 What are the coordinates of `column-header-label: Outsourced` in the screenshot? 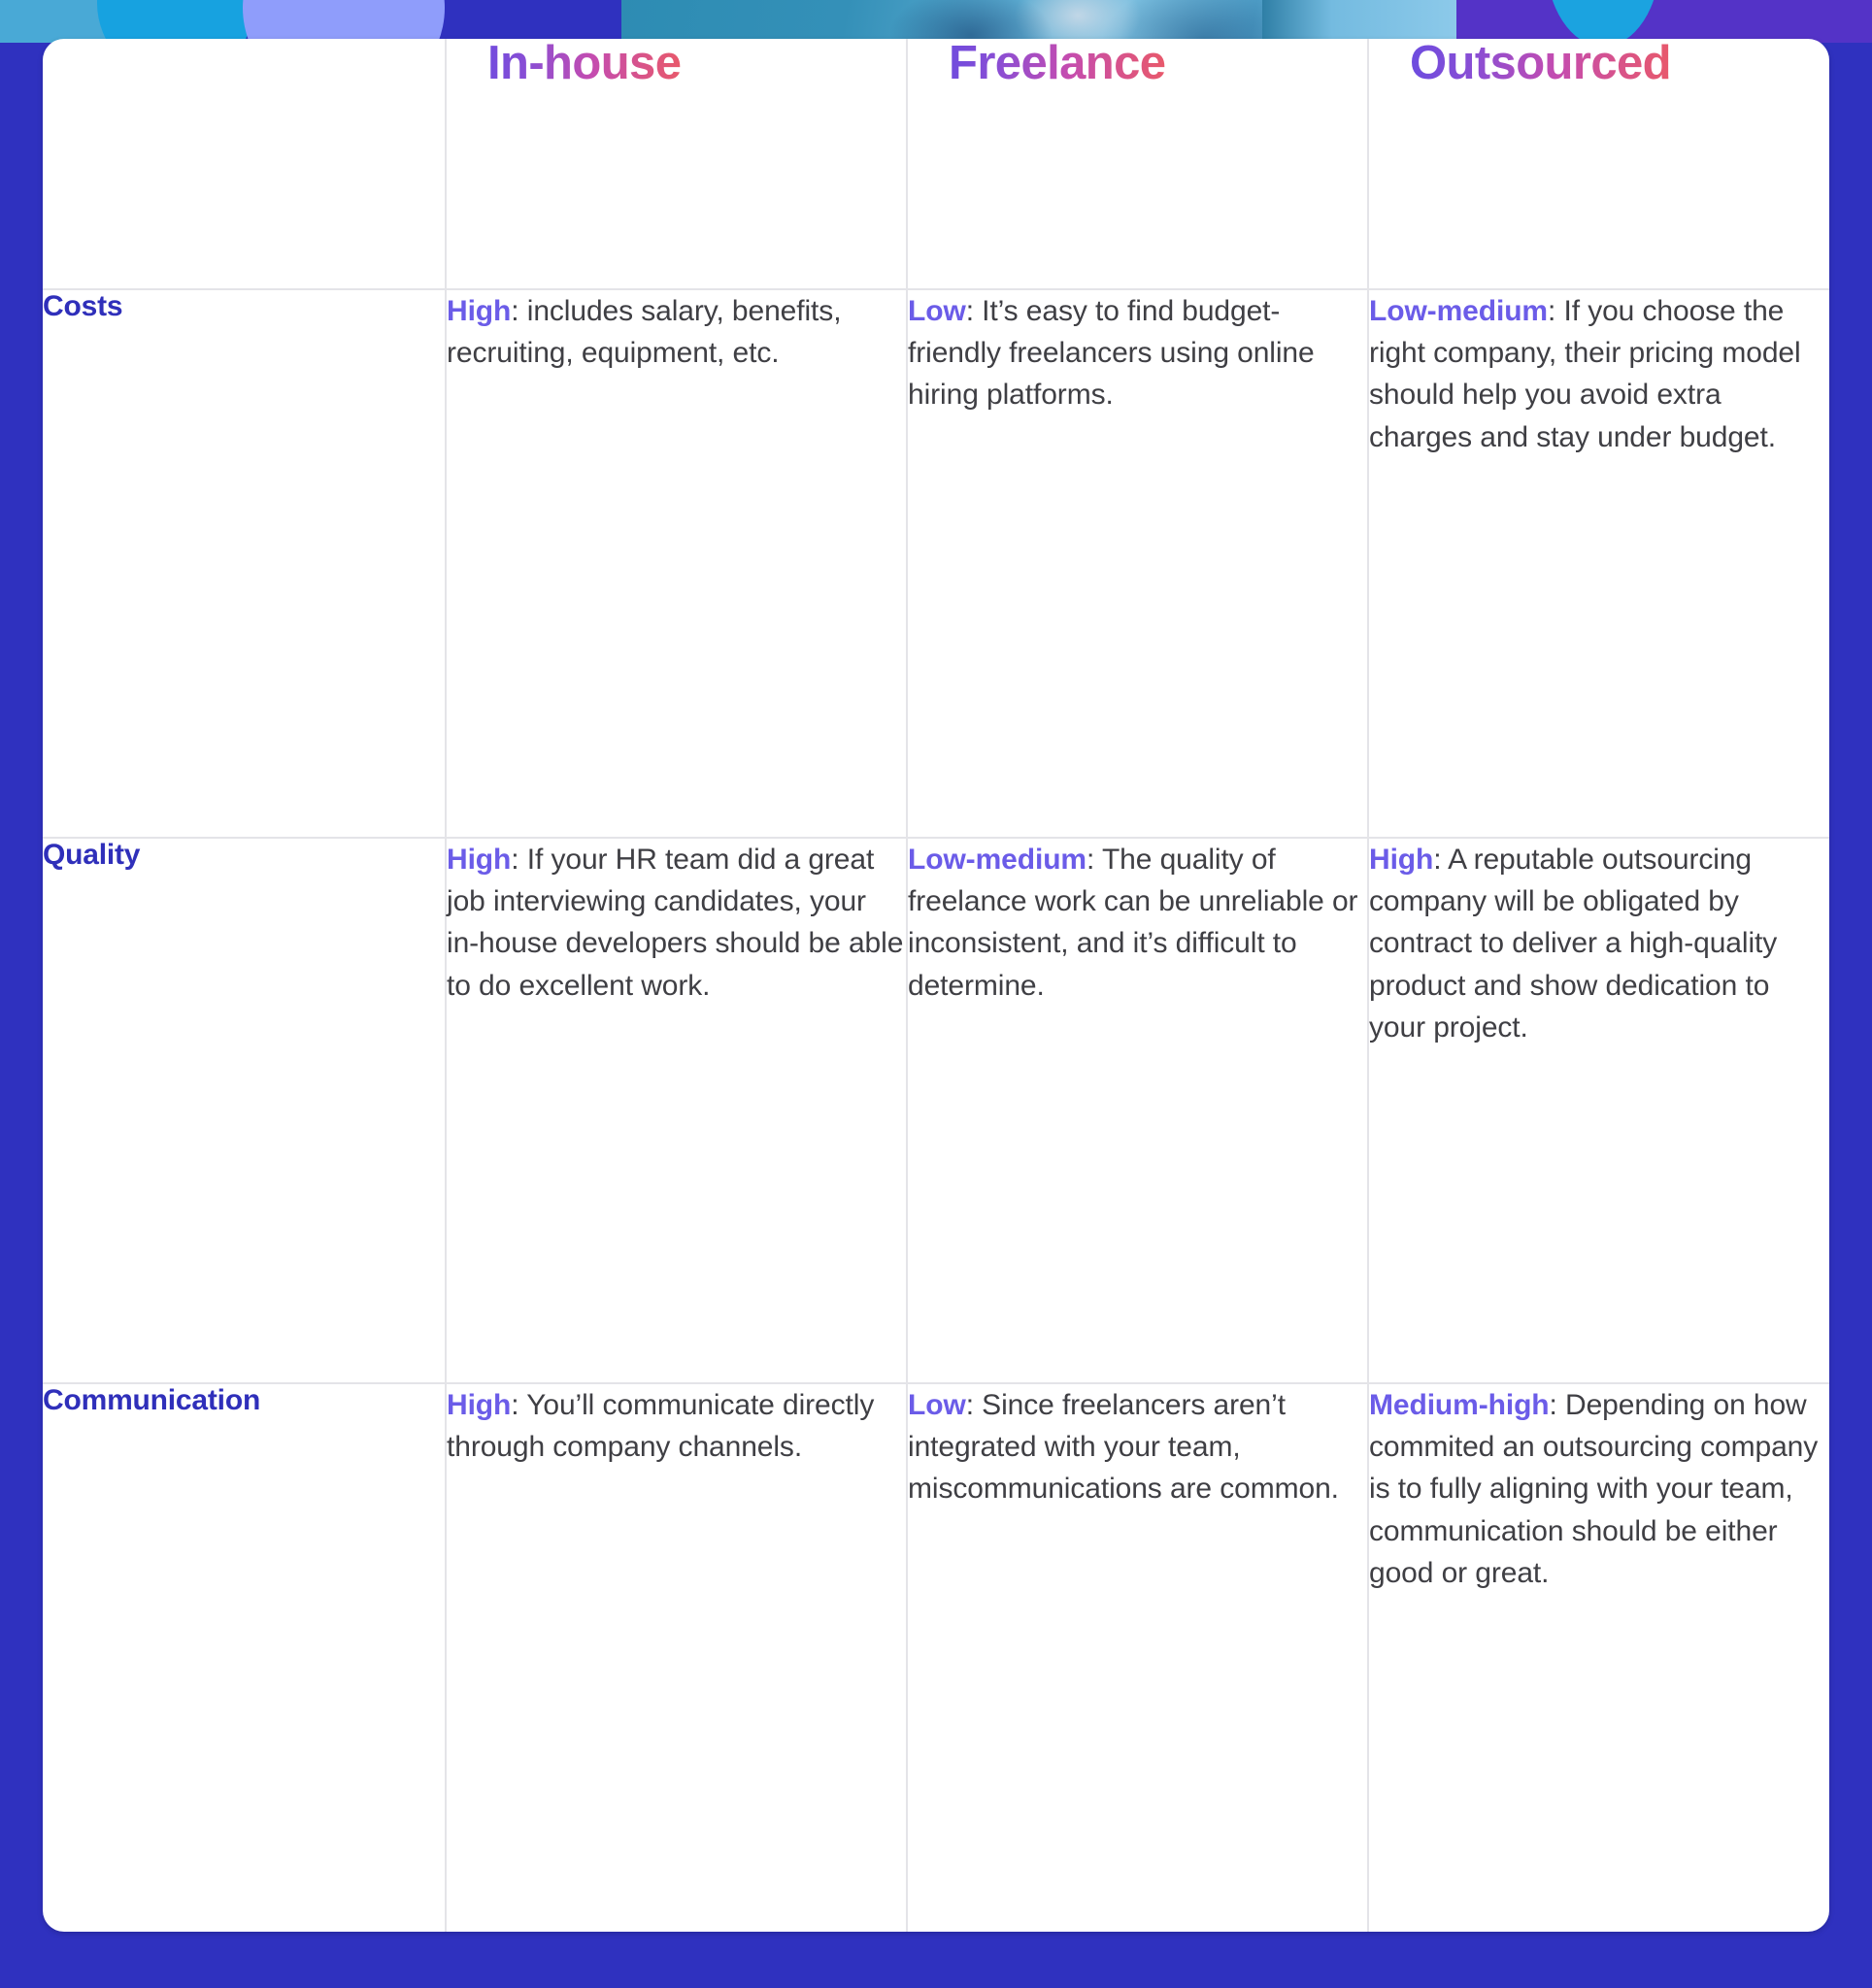 It's located at (1520, 63).